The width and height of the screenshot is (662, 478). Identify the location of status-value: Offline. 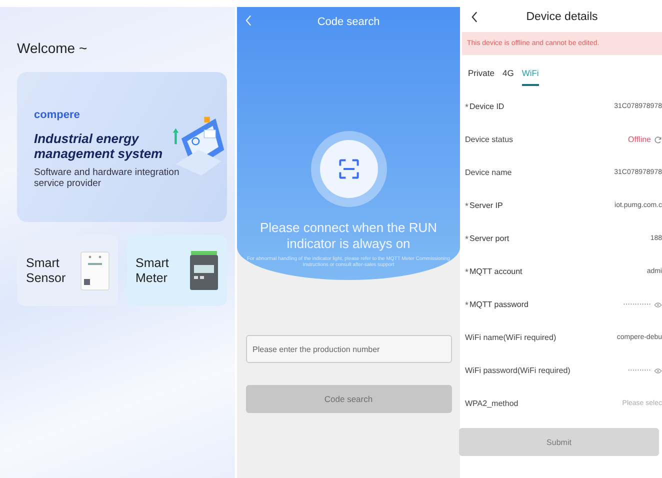
(639, 139).